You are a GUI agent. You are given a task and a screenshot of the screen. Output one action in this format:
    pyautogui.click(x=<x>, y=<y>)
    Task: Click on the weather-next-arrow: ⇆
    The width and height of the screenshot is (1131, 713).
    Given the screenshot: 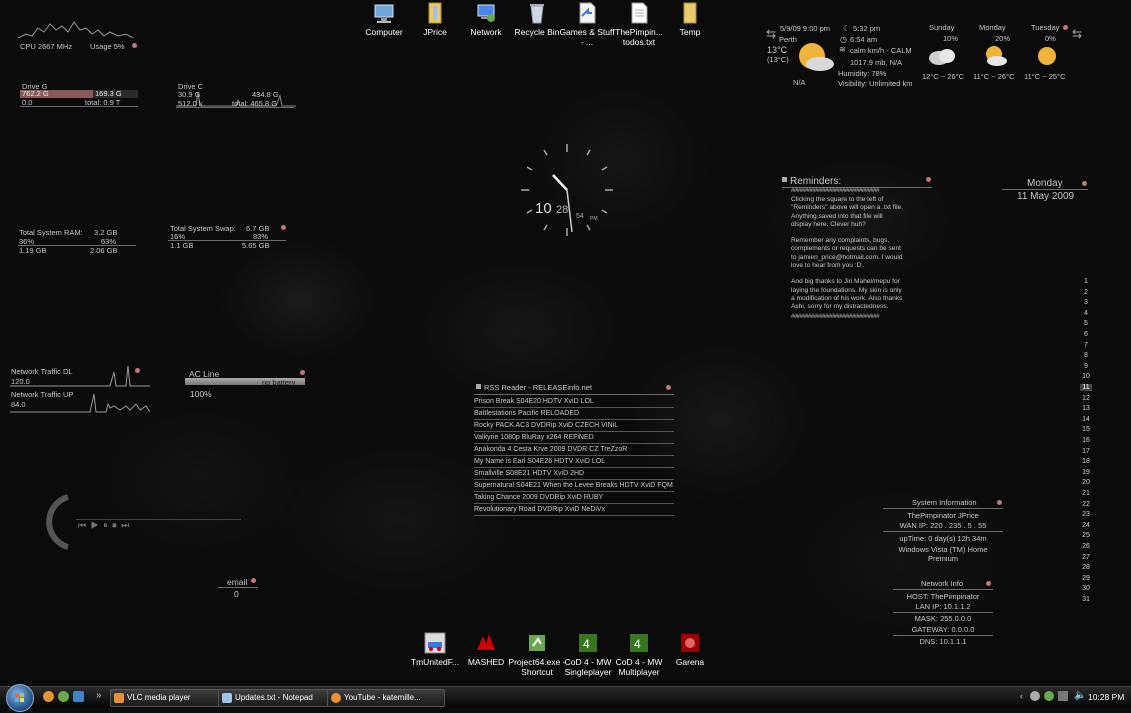 What is the action you would take?
    pyautogui.click(x=1077, y=34)
    